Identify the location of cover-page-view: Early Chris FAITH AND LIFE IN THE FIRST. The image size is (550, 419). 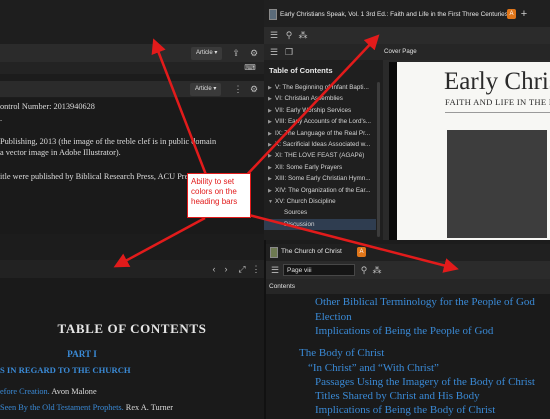
(466, 150).